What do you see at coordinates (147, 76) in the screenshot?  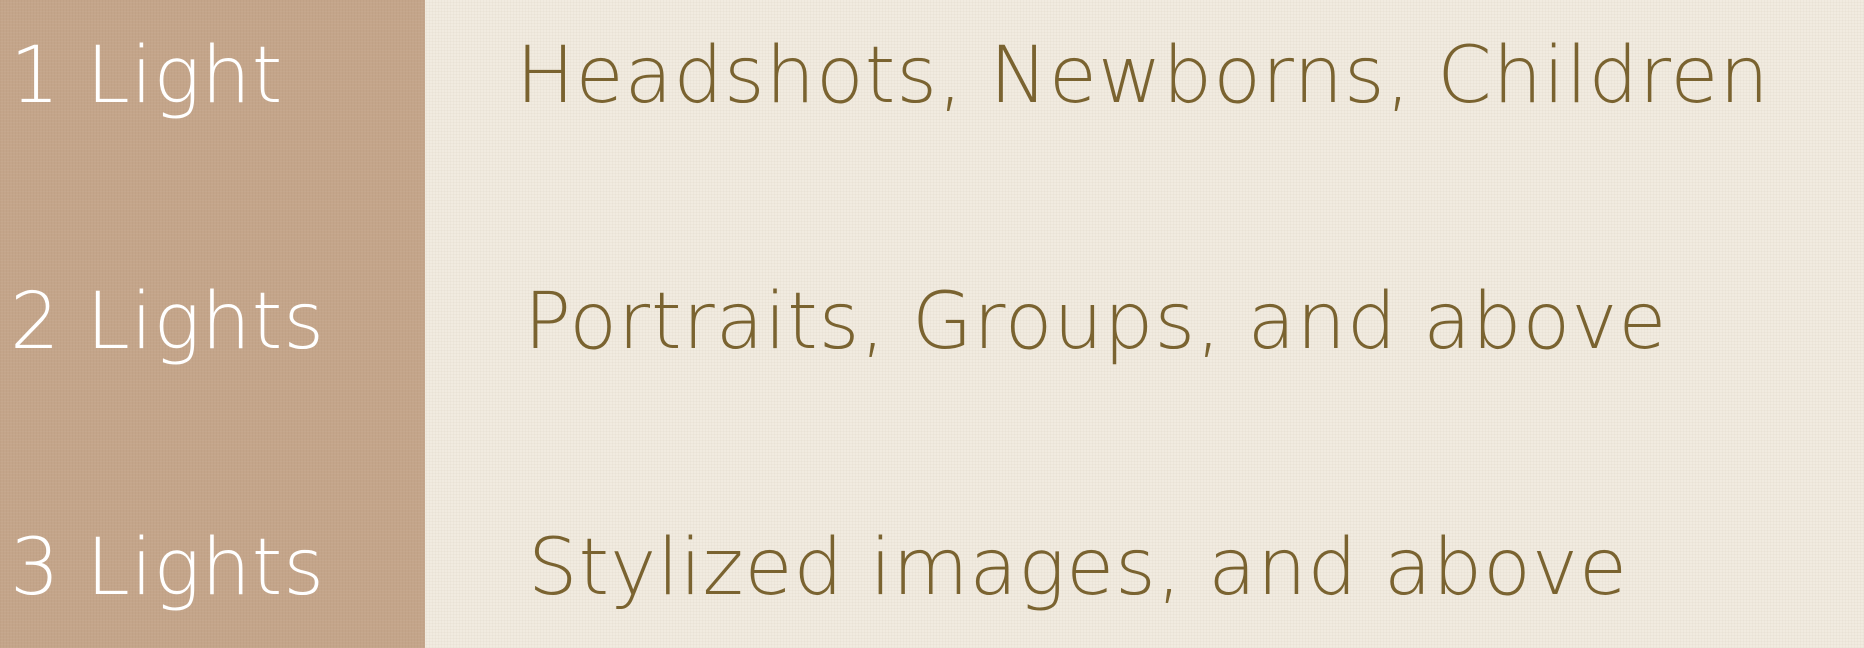 I see `light-count-label: 1 Light` at bounding box center [147, 76].